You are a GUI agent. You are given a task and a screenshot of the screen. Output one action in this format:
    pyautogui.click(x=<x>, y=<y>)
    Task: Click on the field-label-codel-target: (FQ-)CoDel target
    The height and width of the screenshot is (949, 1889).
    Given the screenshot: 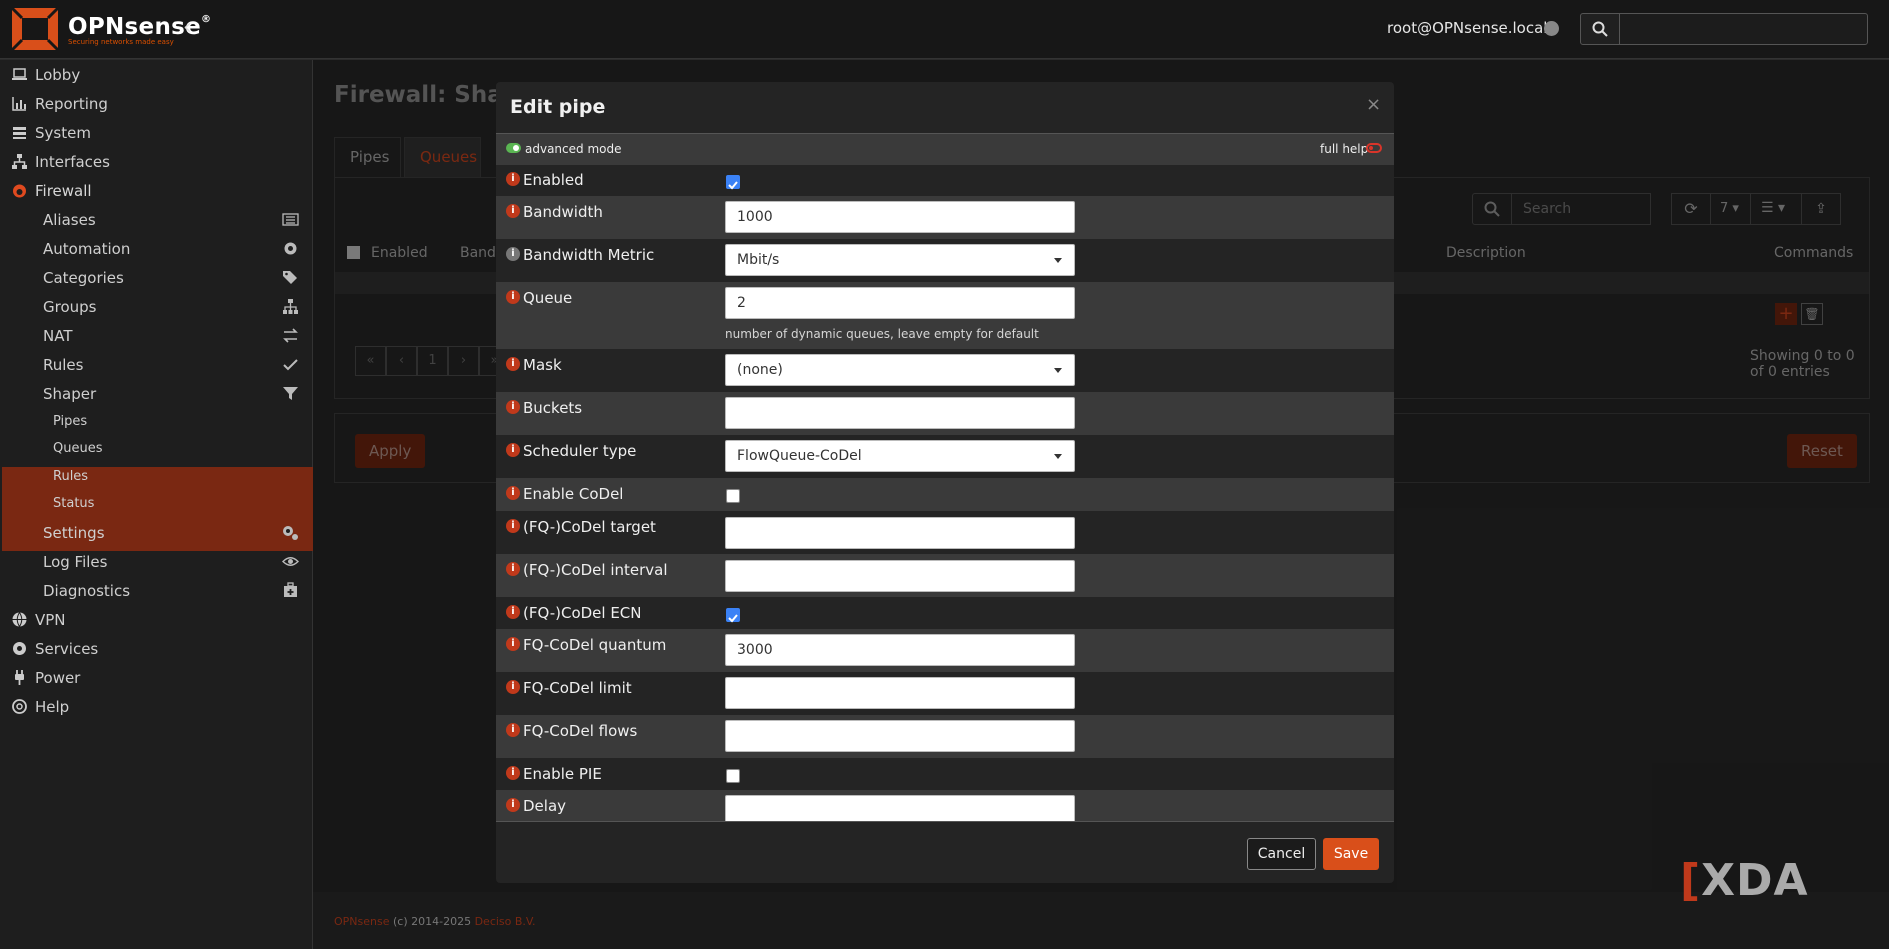 What is the action you would take?
    pyautogui.click(x=589, y=527)
    